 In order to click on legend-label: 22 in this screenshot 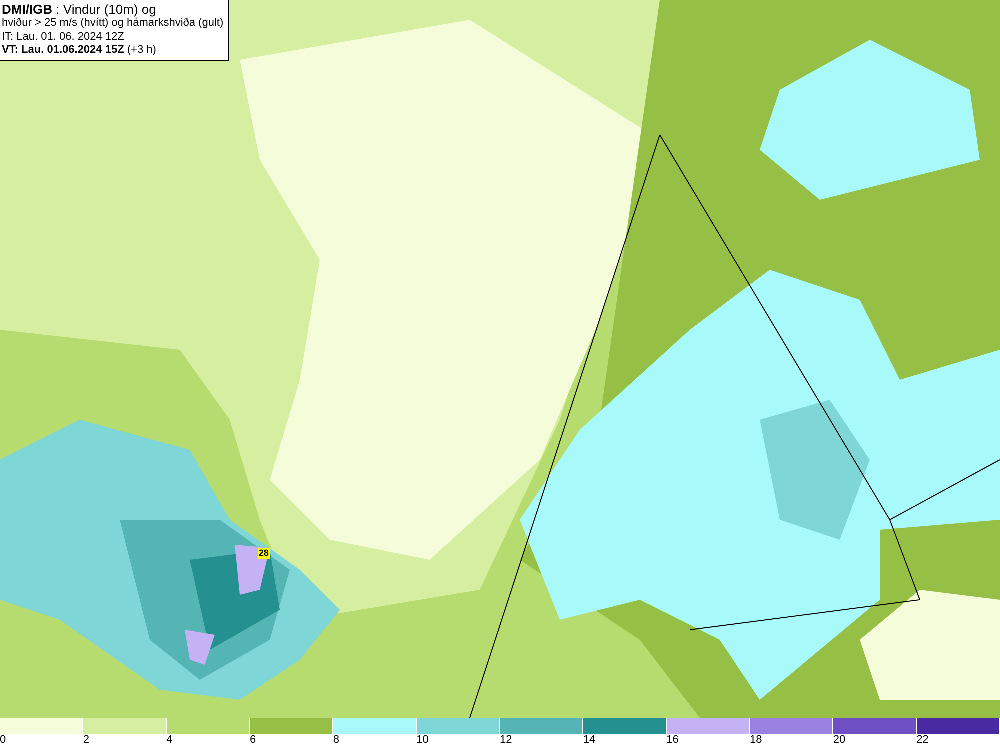, I will do `click(922, 740)`.